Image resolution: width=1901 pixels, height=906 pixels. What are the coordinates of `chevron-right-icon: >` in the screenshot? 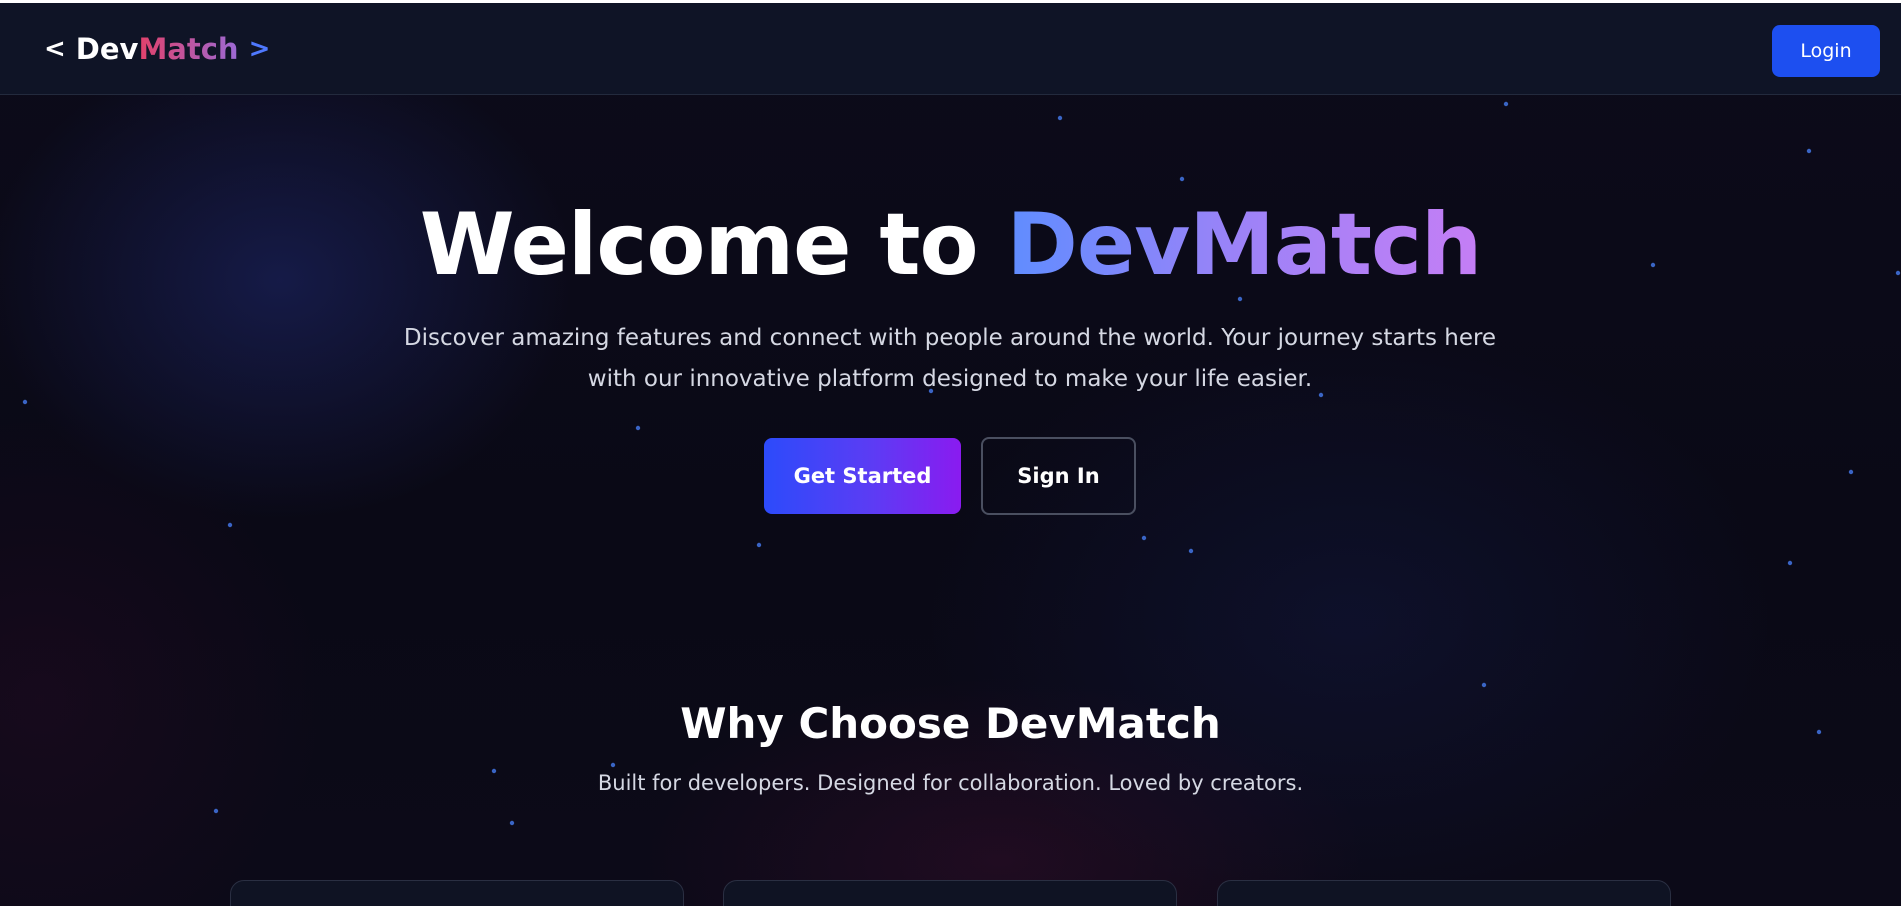 It's located at (259, 49).